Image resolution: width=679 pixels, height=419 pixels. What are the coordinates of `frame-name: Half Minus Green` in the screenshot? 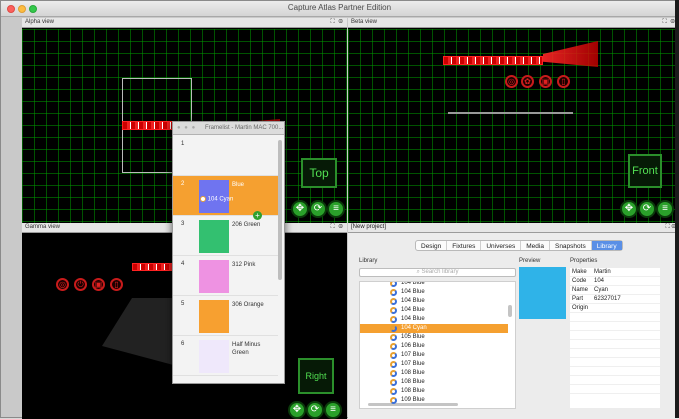 It's located at (246, 349).